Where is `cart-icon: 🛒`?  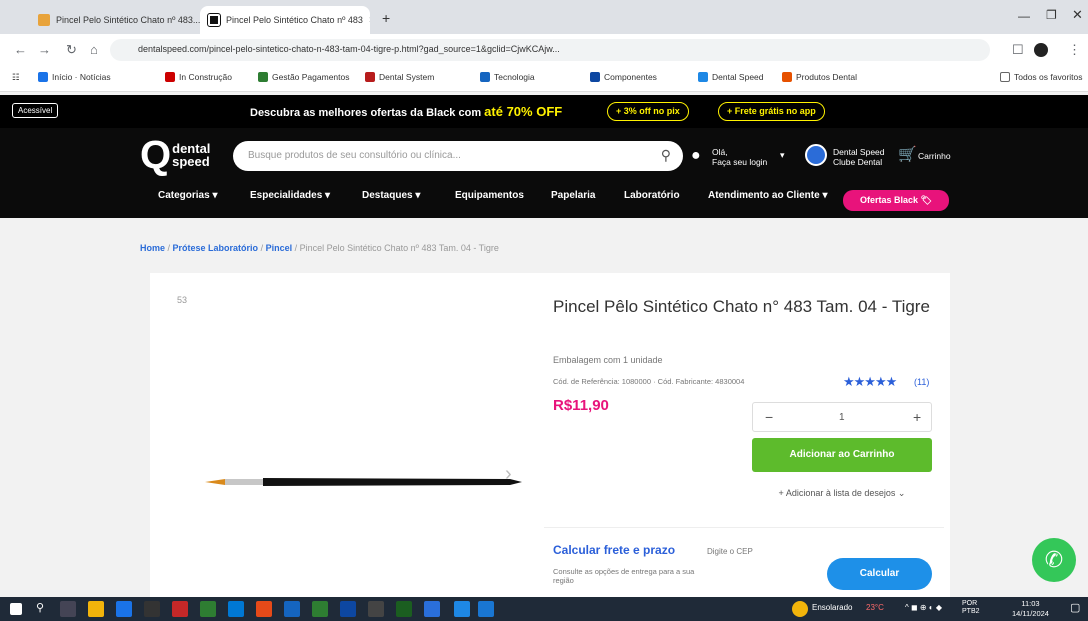
cart-icon: 🛒 is located at coordinates (907, 154).